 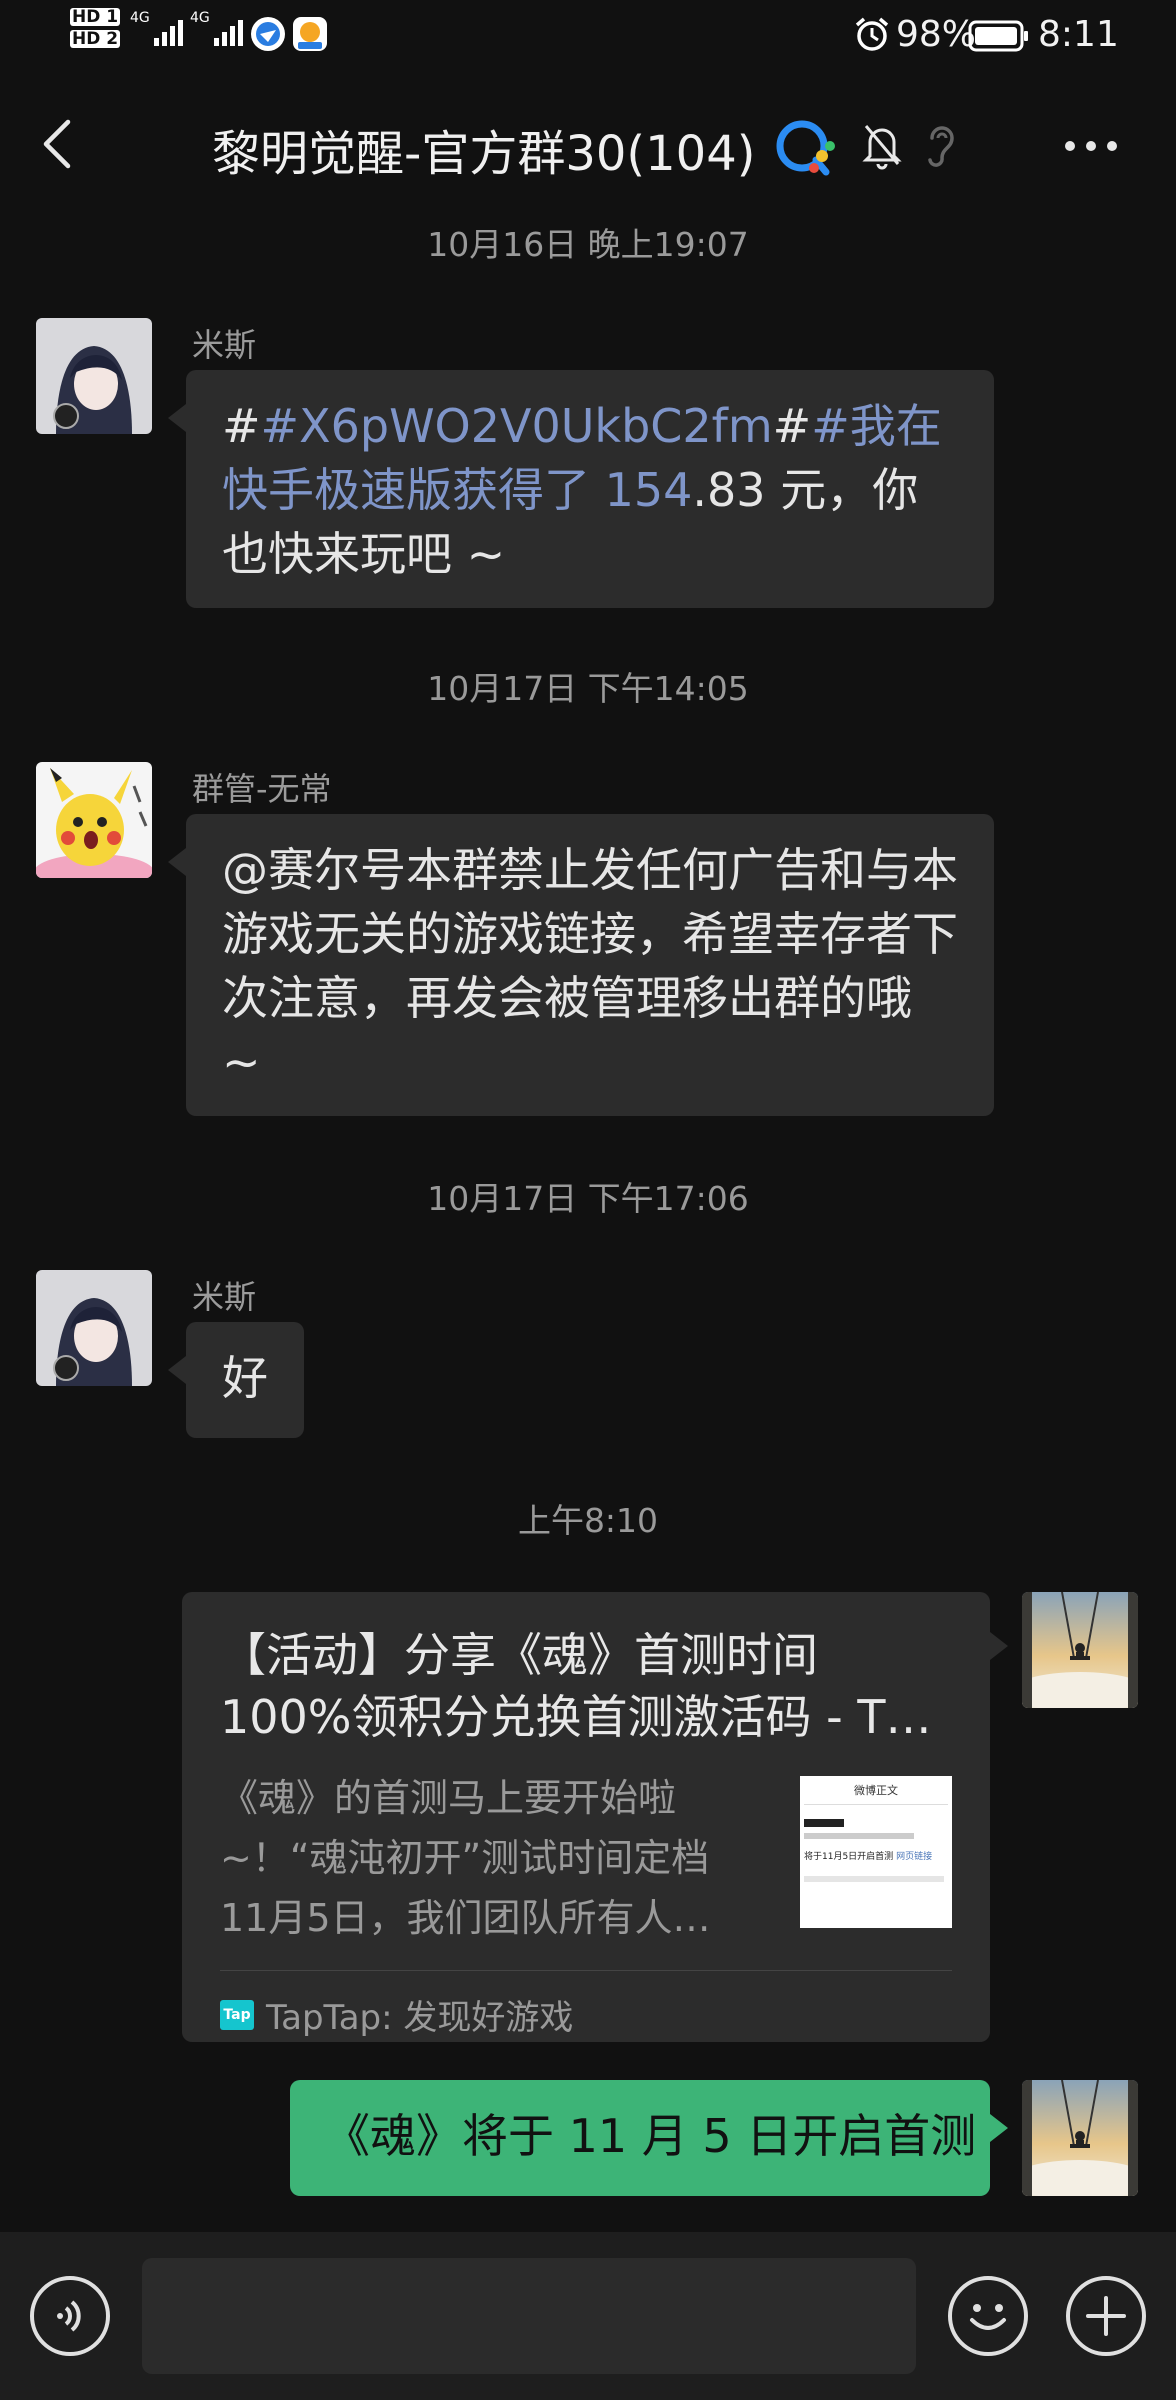 What do you see at coordinates (588, 688) in the screenshot?
I see `timestamp: 10月17日 下午14:05` at bounding box center [588, 688].